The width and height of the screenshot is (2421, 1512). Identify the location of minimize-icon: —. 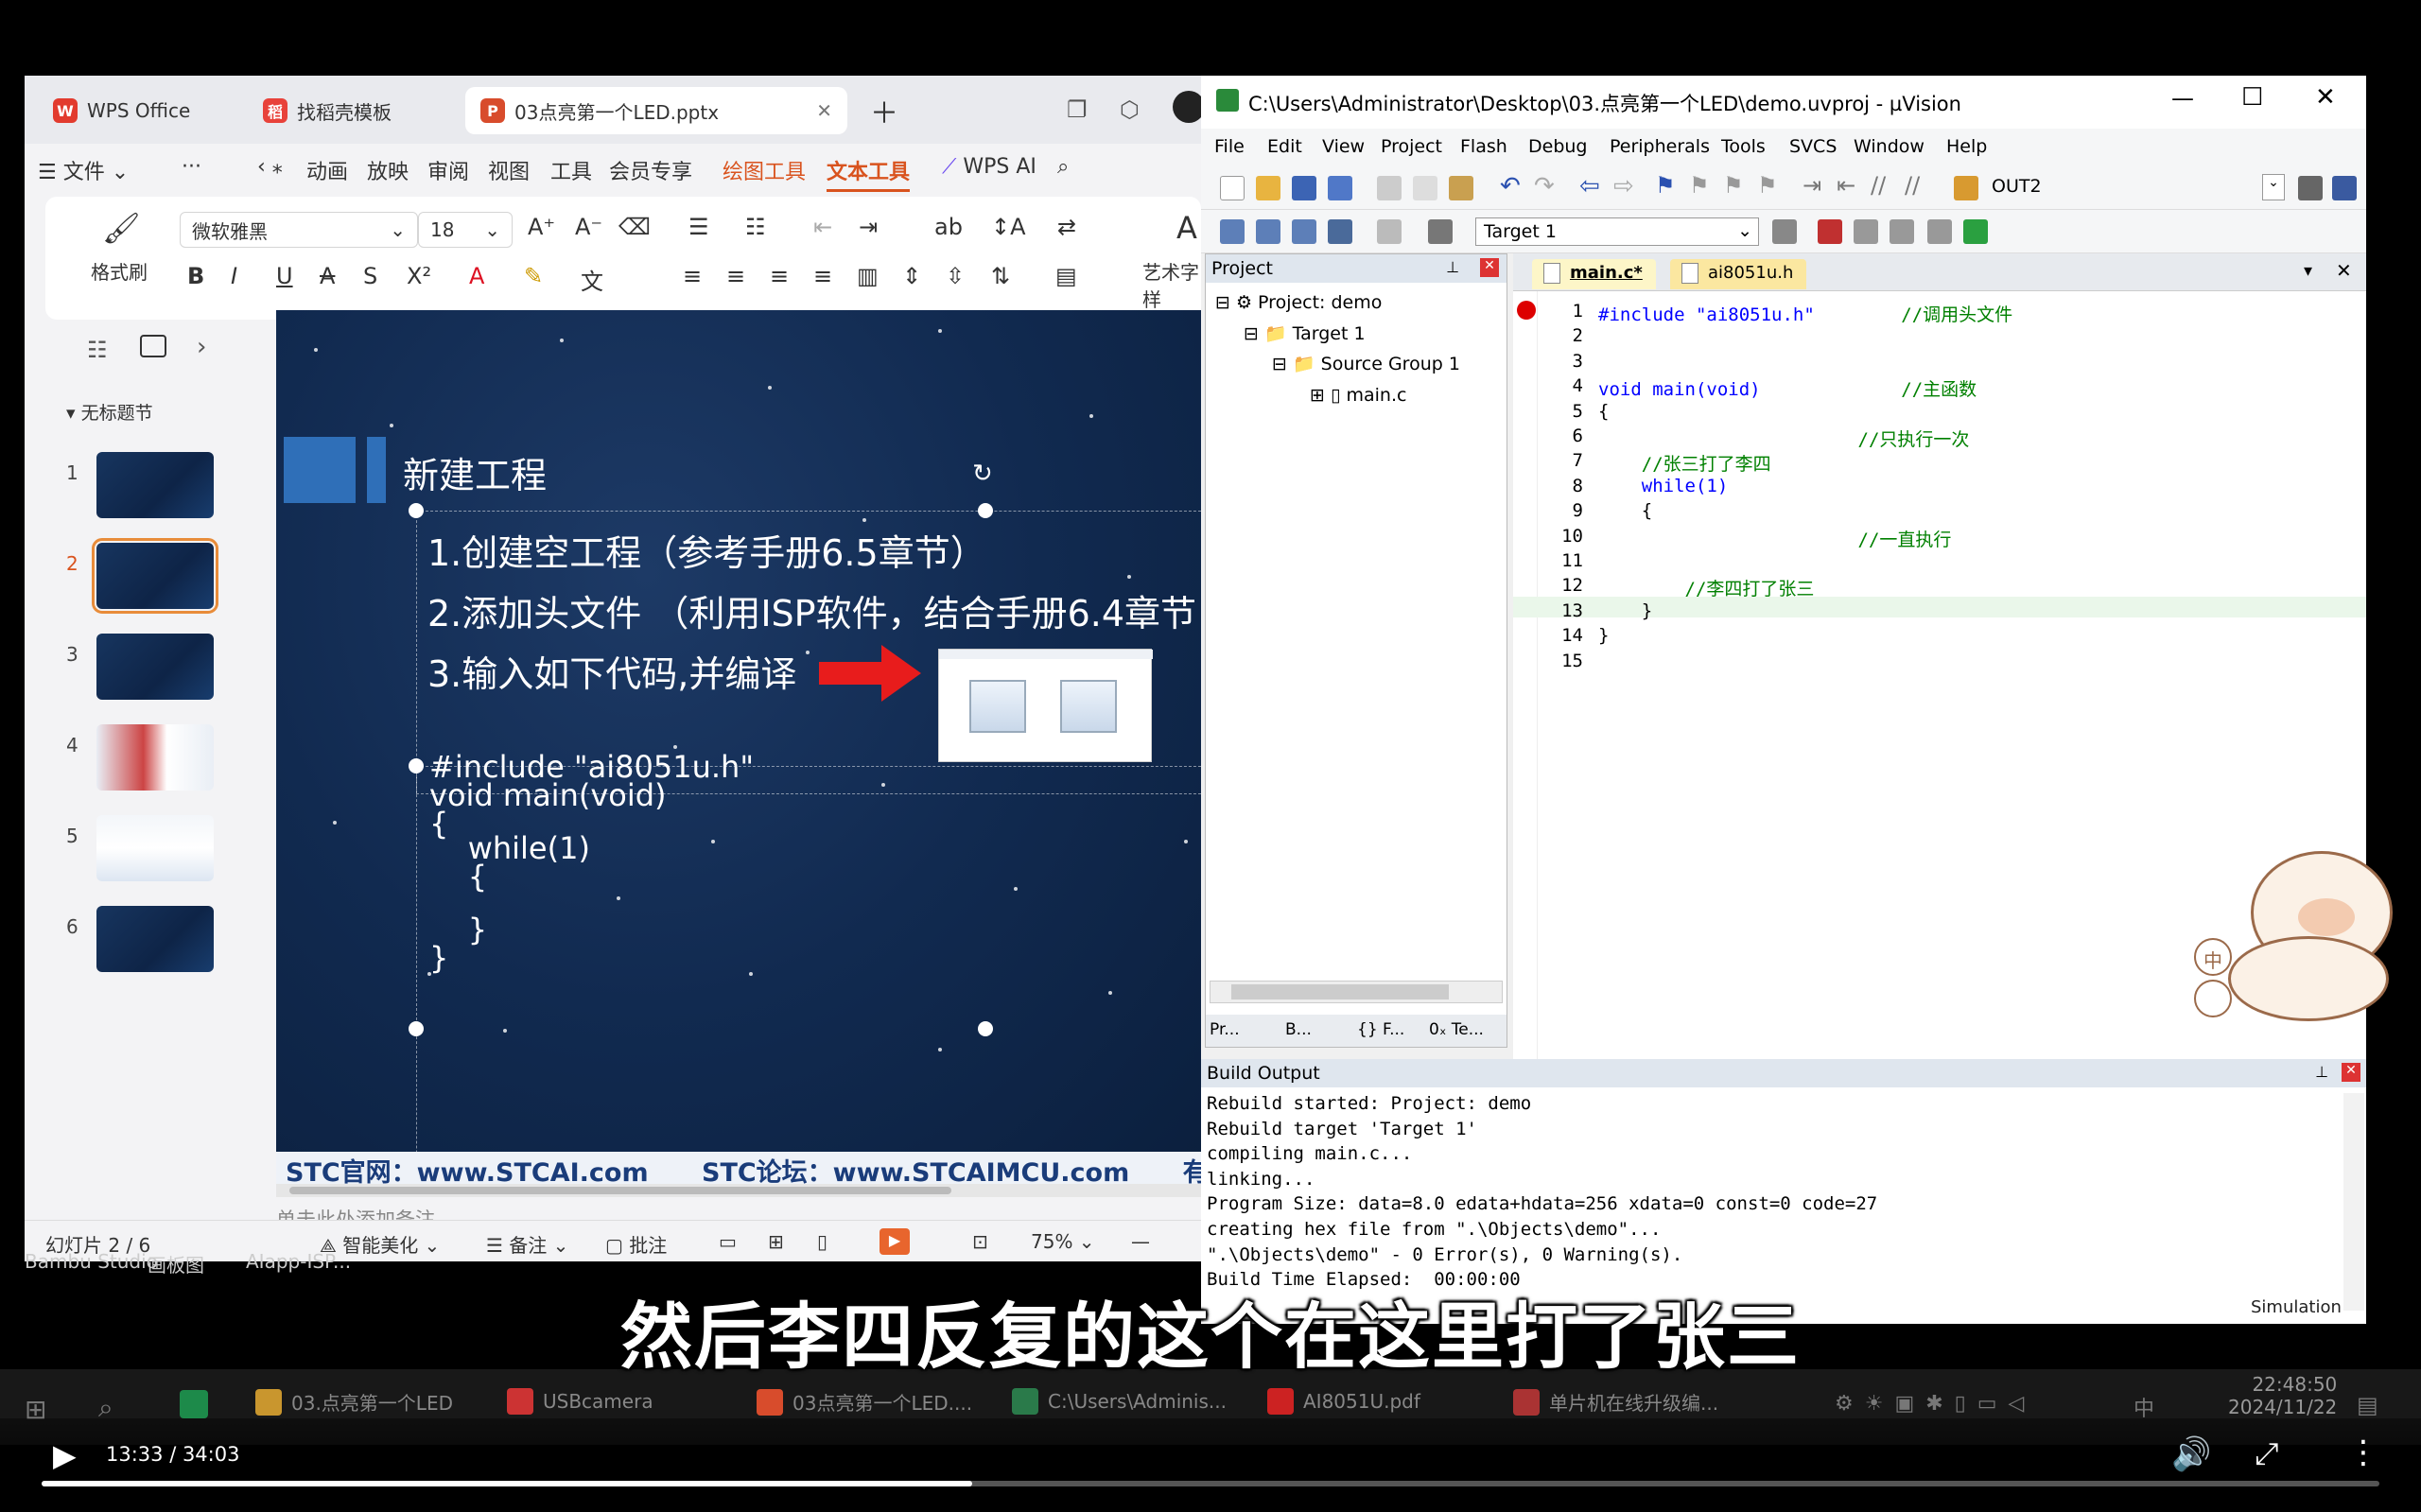
(2182, 98).